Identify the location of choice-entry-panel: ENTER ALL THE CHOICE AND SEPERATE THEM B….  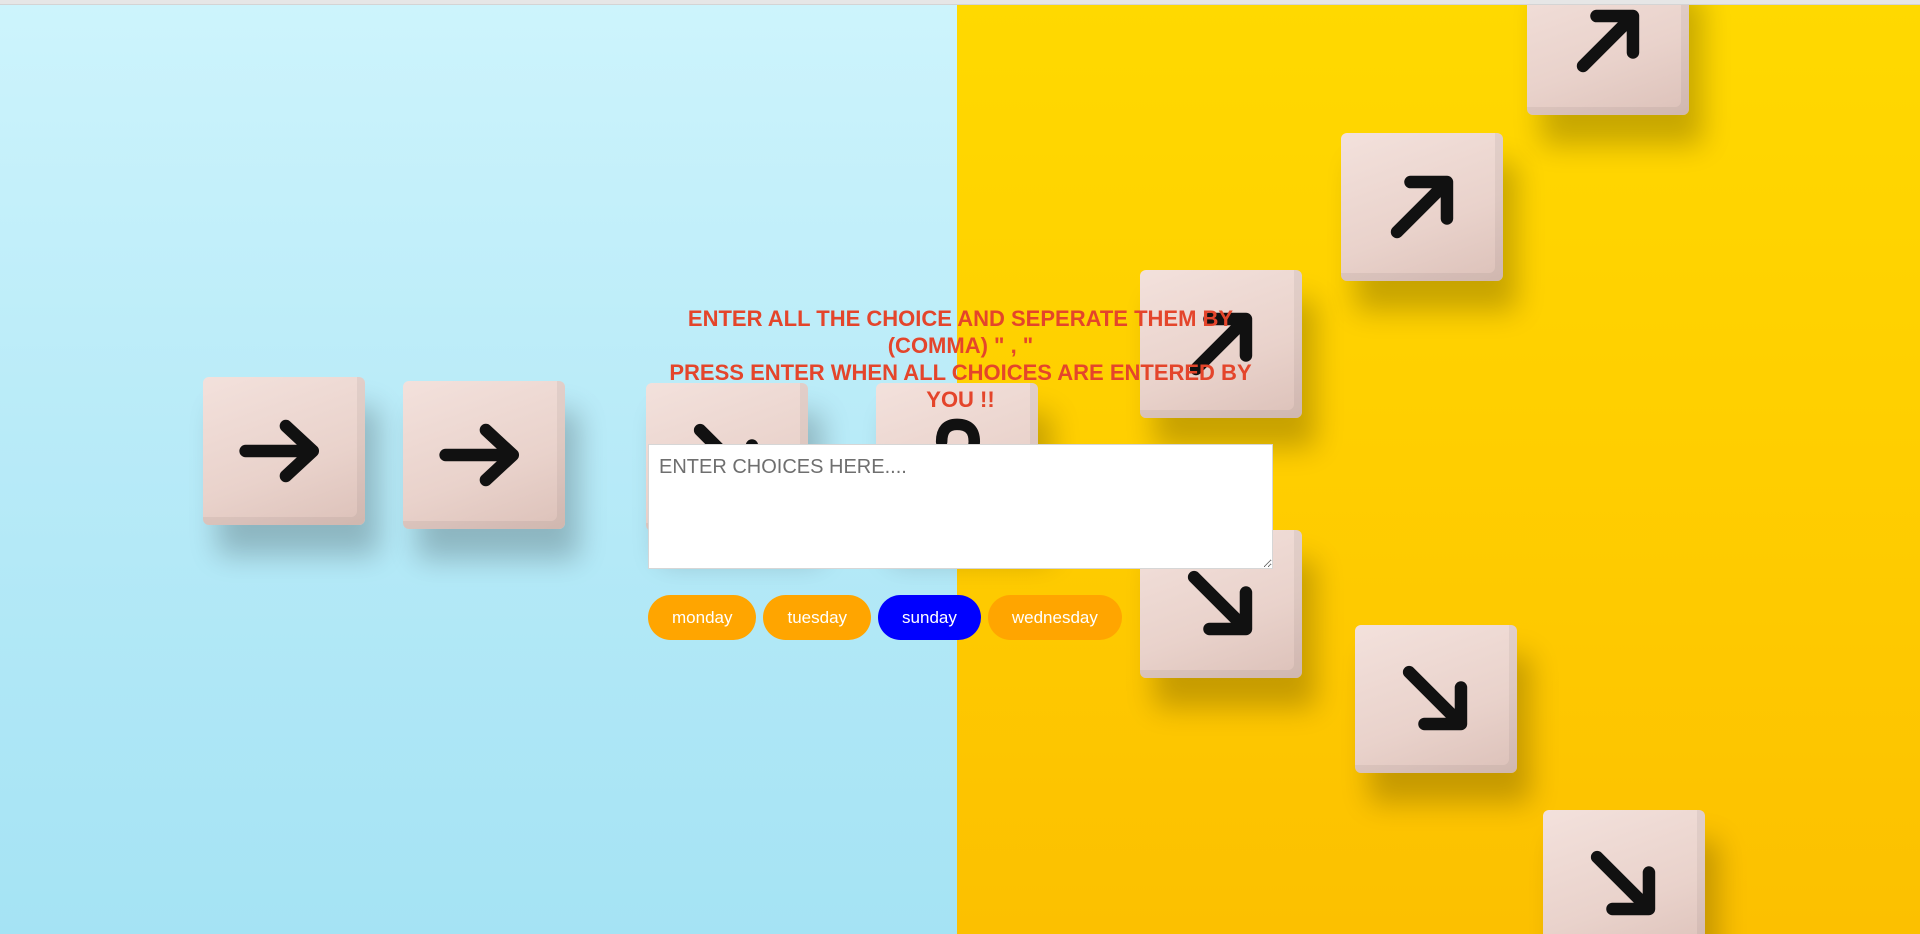
(960, 472).